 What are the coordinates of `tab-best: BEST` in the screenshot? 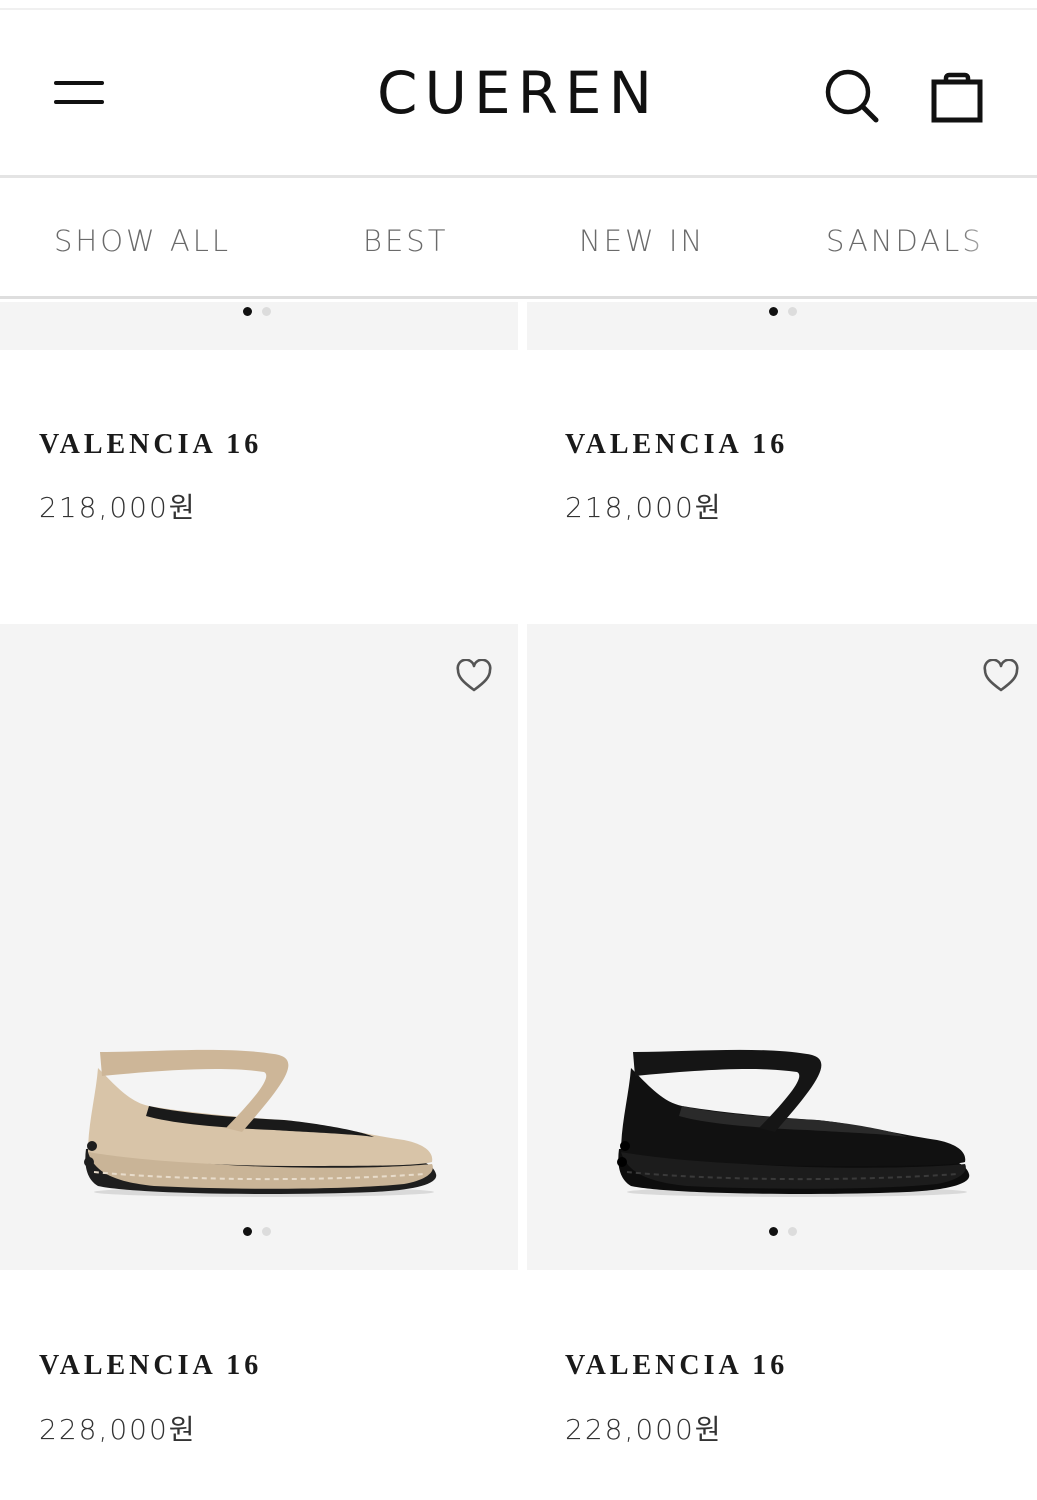 It's located at (405, 238).